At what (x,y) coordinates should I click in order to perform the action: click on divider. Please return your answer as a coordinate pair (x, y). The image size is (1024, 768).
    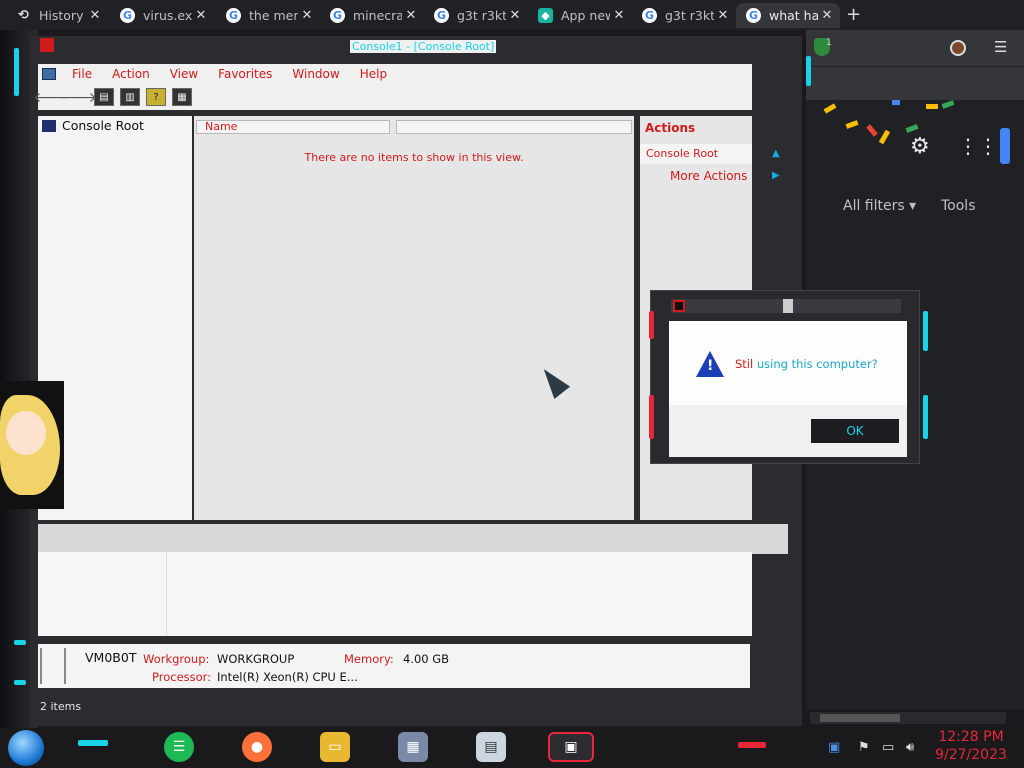
    Looking at the image, I should click on (166, 594).